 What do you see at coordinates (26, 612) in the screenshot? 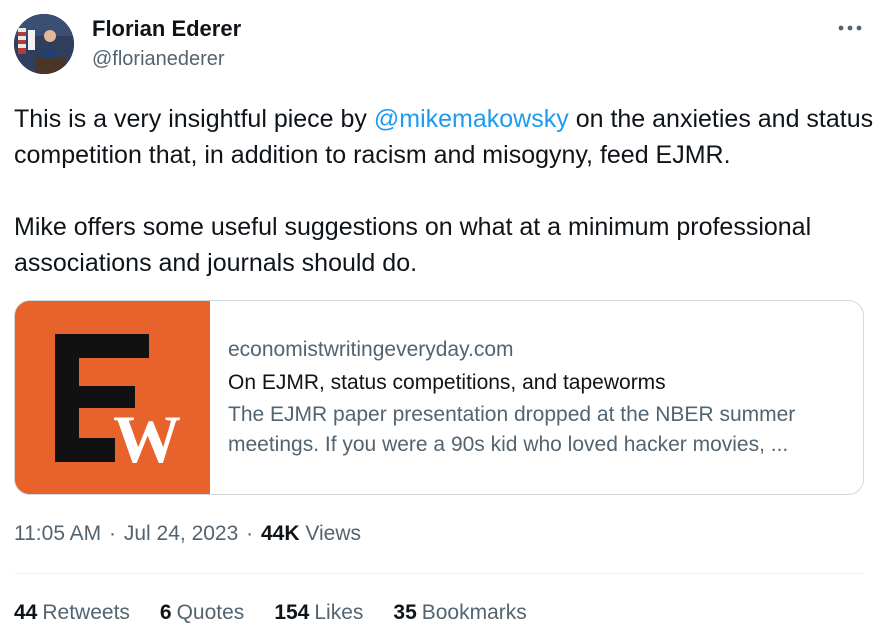
I see `retweets-count: 44` at bounding box center [26, 612].